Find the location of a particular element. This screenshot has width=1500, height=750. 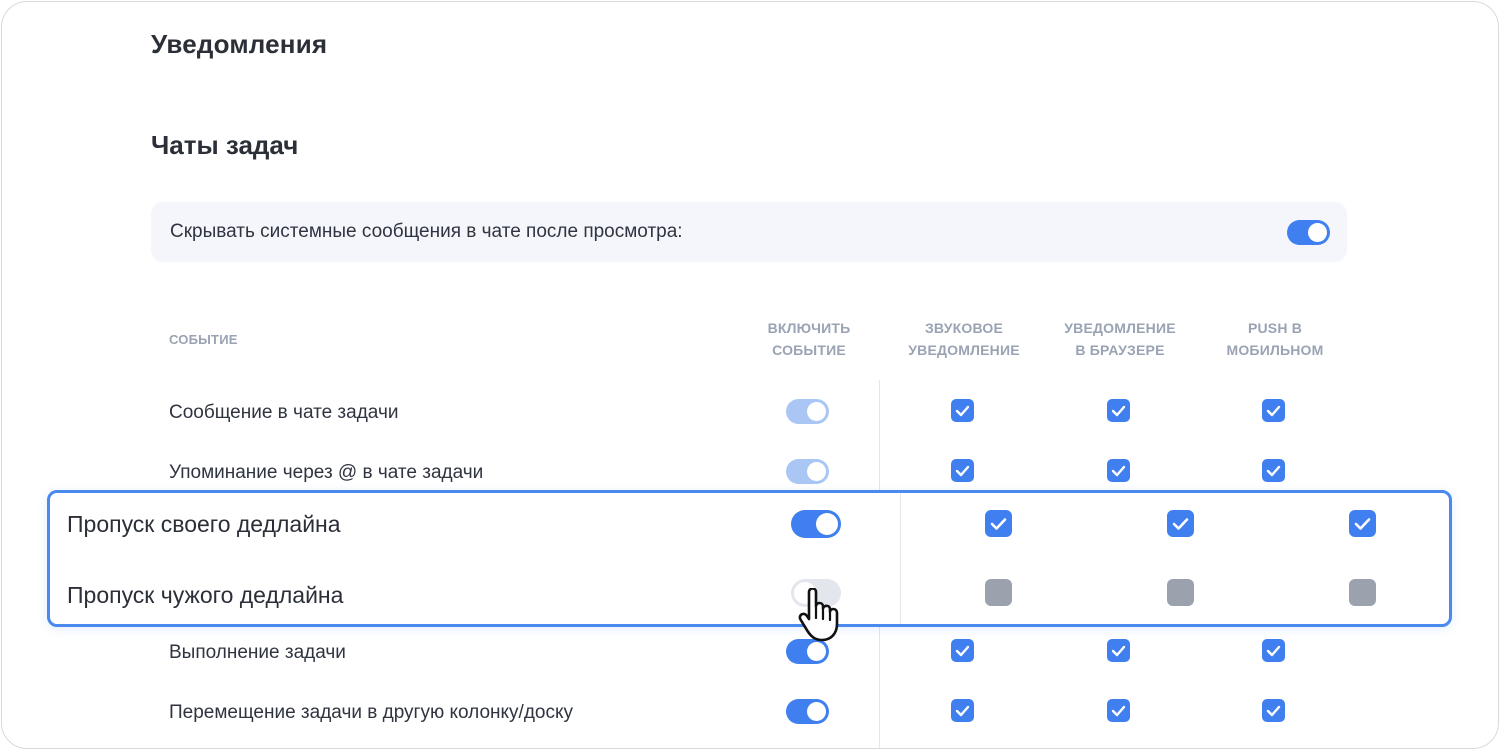

column-header-browser-line2: В БРАУЗЕРЕ is located at coordinates (1120, 350).